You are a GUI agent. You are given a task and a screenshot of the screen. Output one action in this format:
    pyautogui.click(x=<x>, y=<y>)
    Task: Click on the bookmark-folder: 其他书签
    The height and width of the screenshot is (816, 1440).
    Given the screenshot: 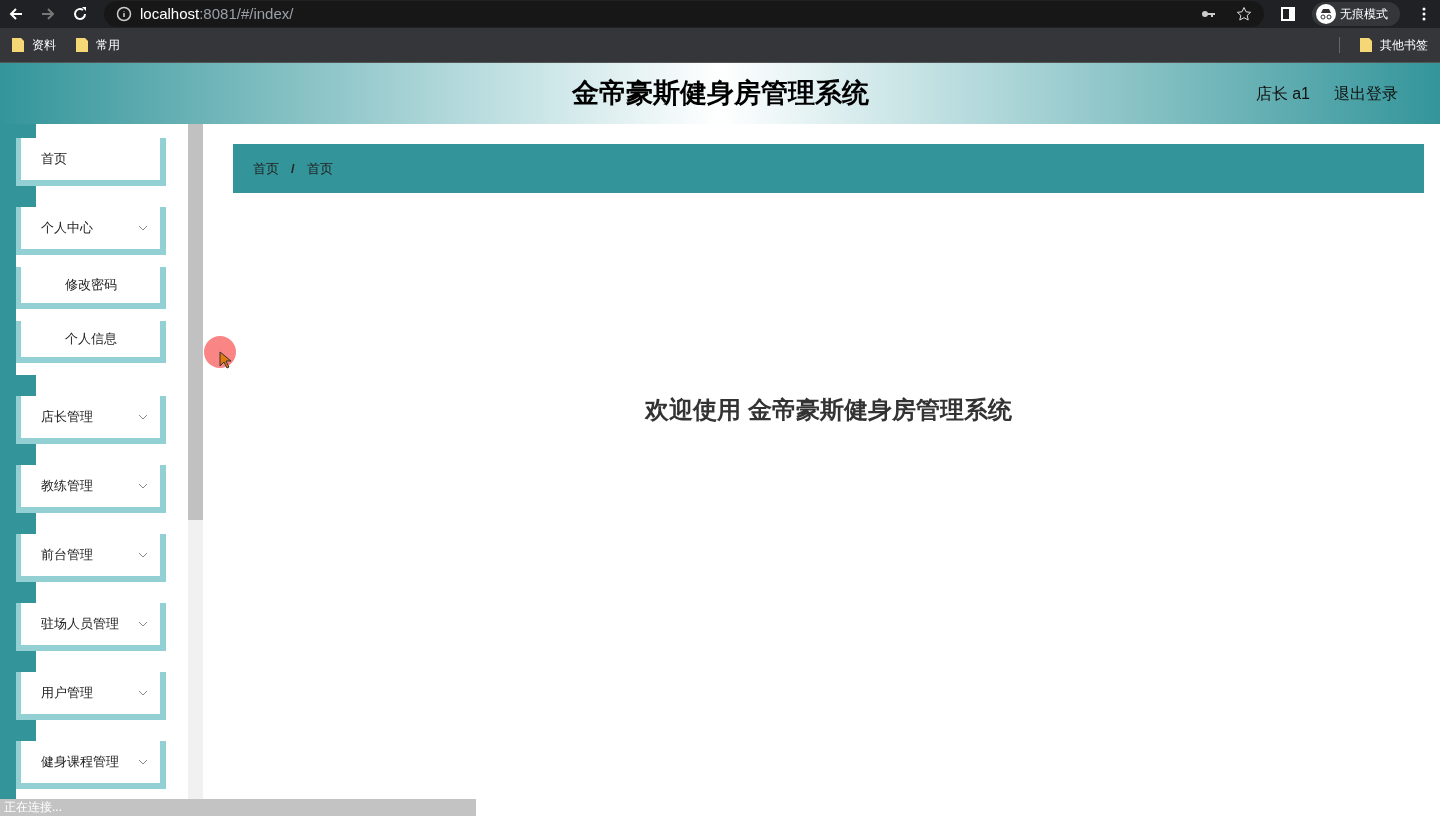 What is the action you would take?
    pyautogui.click(x=1394, y=45)
    